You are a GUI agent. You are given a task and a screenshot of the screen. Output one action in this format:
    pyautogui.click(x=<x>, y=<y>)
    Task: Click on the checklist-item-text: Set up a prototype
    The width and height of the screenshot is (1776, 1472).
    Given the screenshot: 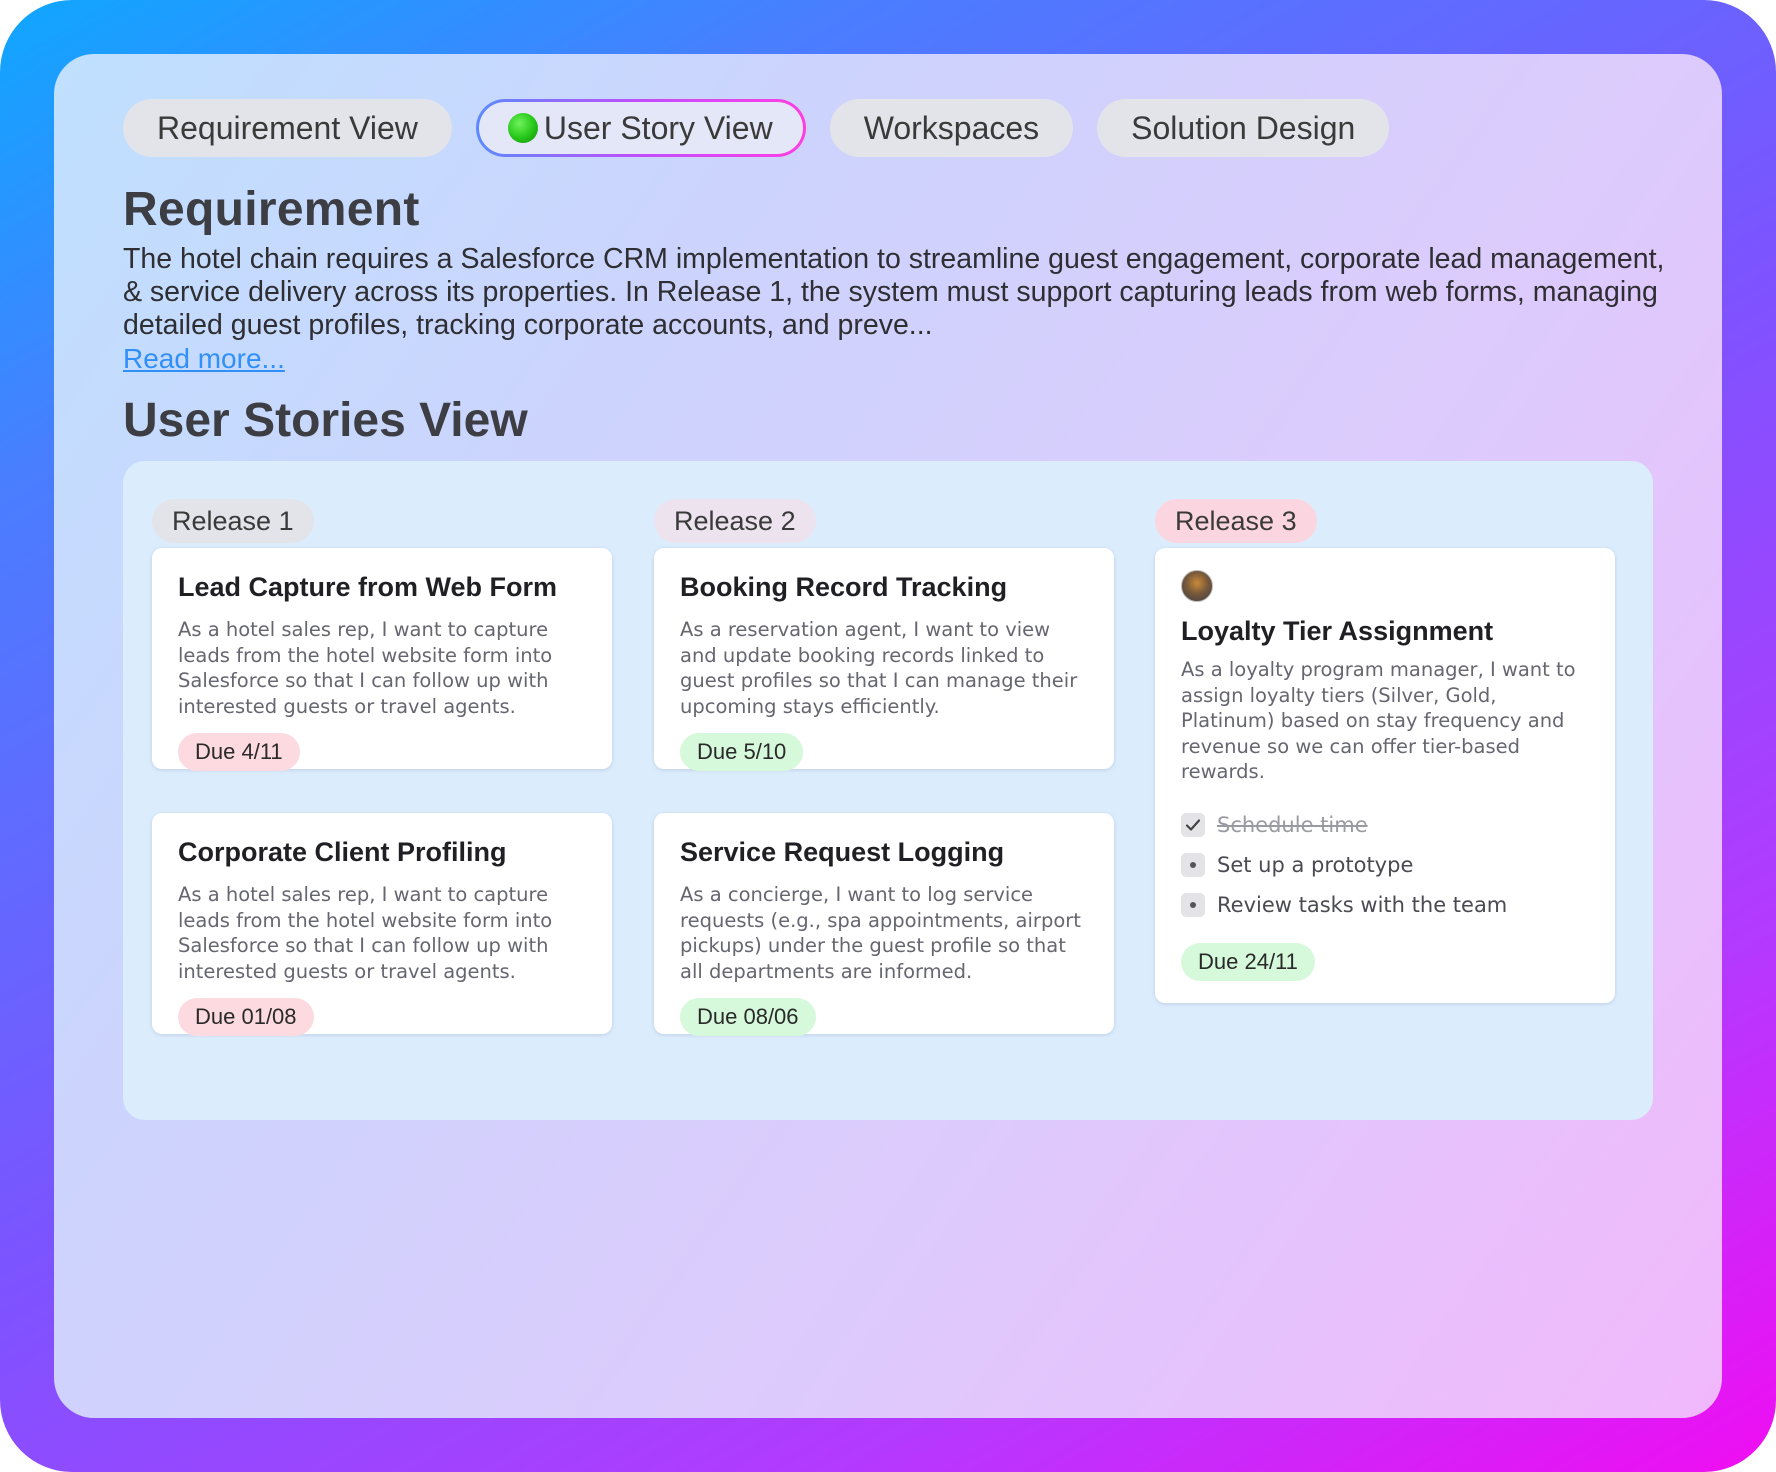 What is the action you would take?
    pyautogui.click(x=1315, y=864)
    